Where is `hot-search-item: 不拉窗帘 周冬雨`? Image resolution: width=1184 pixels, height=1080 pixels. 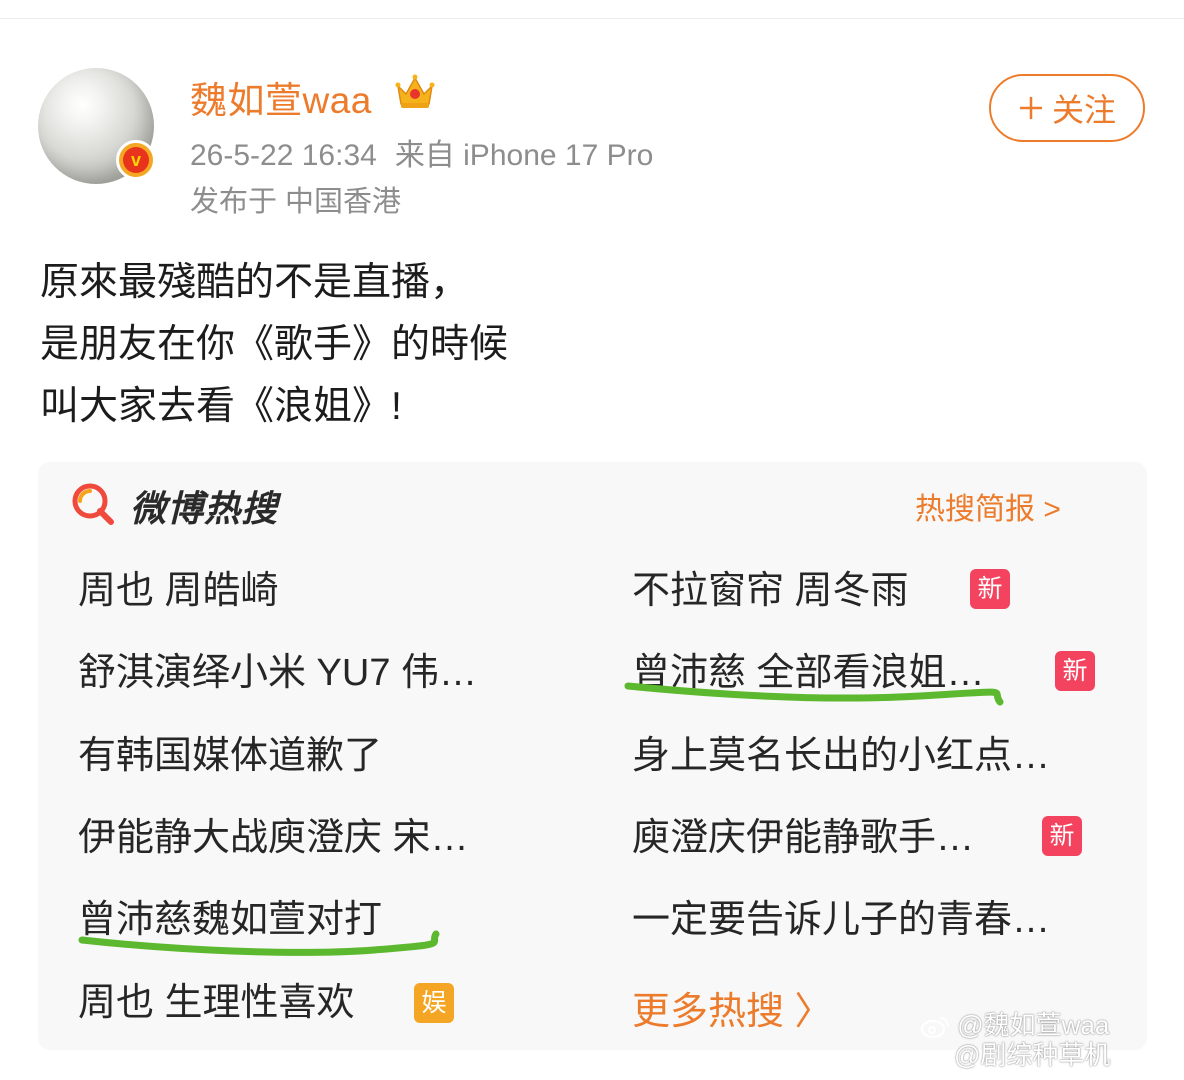 hot-search-item: 不拉窗帘 周冬雨 is located at coordinates (770, 591).